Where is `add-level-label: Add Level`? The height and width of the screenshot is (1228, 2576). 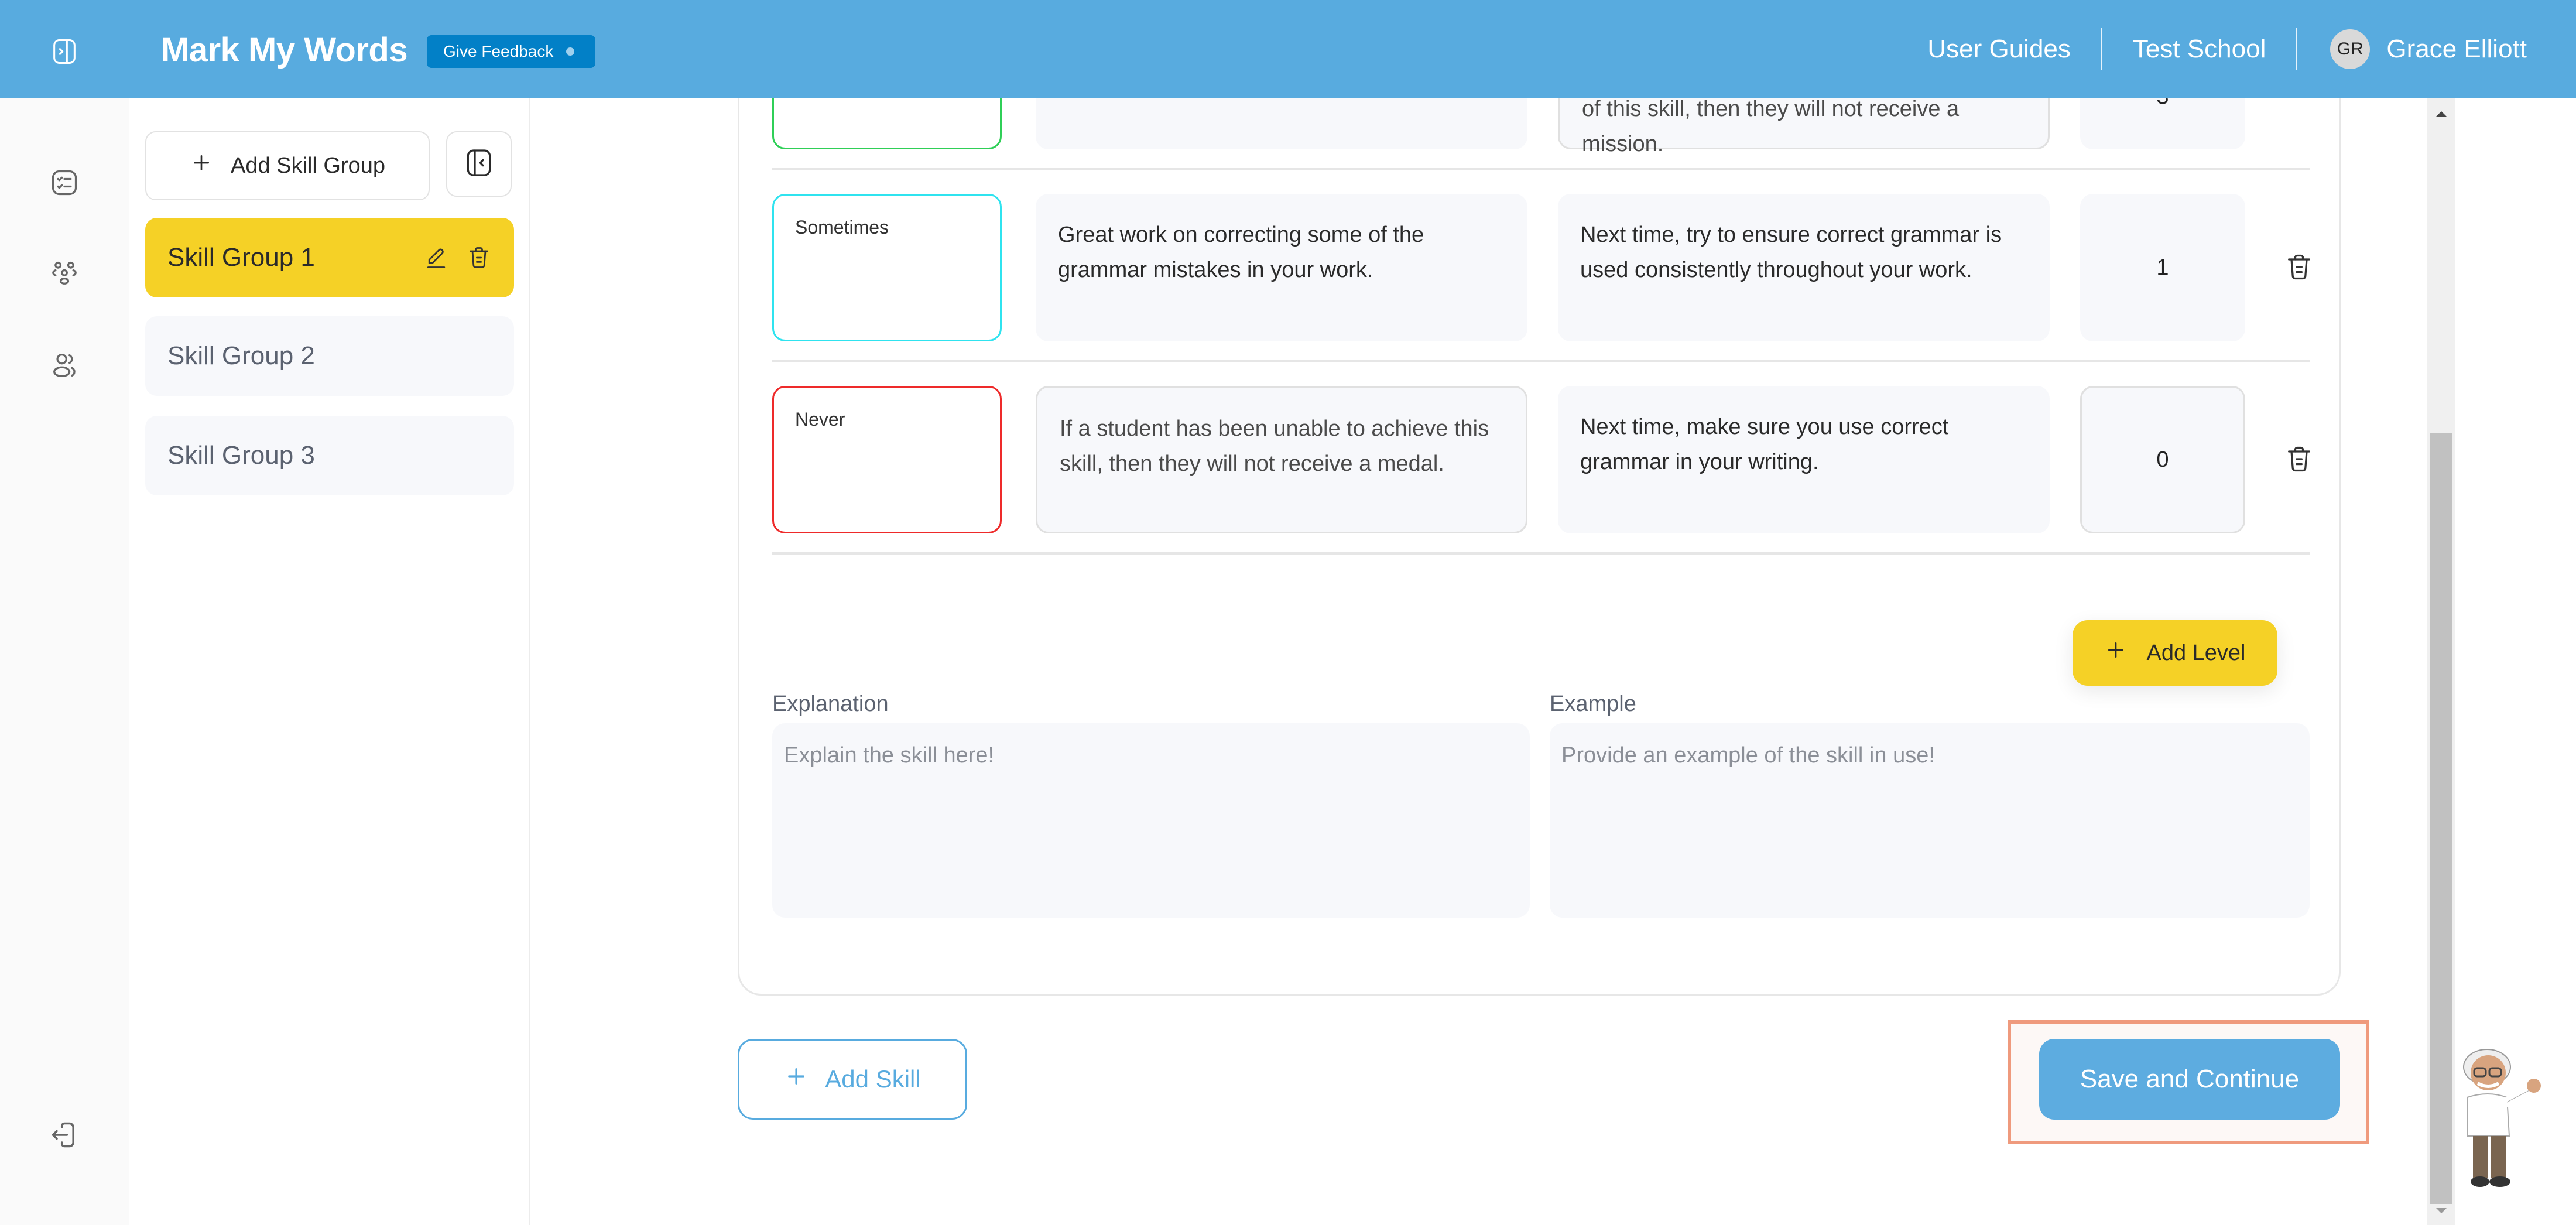
add-level-label: Add Level is located at coordinates (2196, 652).